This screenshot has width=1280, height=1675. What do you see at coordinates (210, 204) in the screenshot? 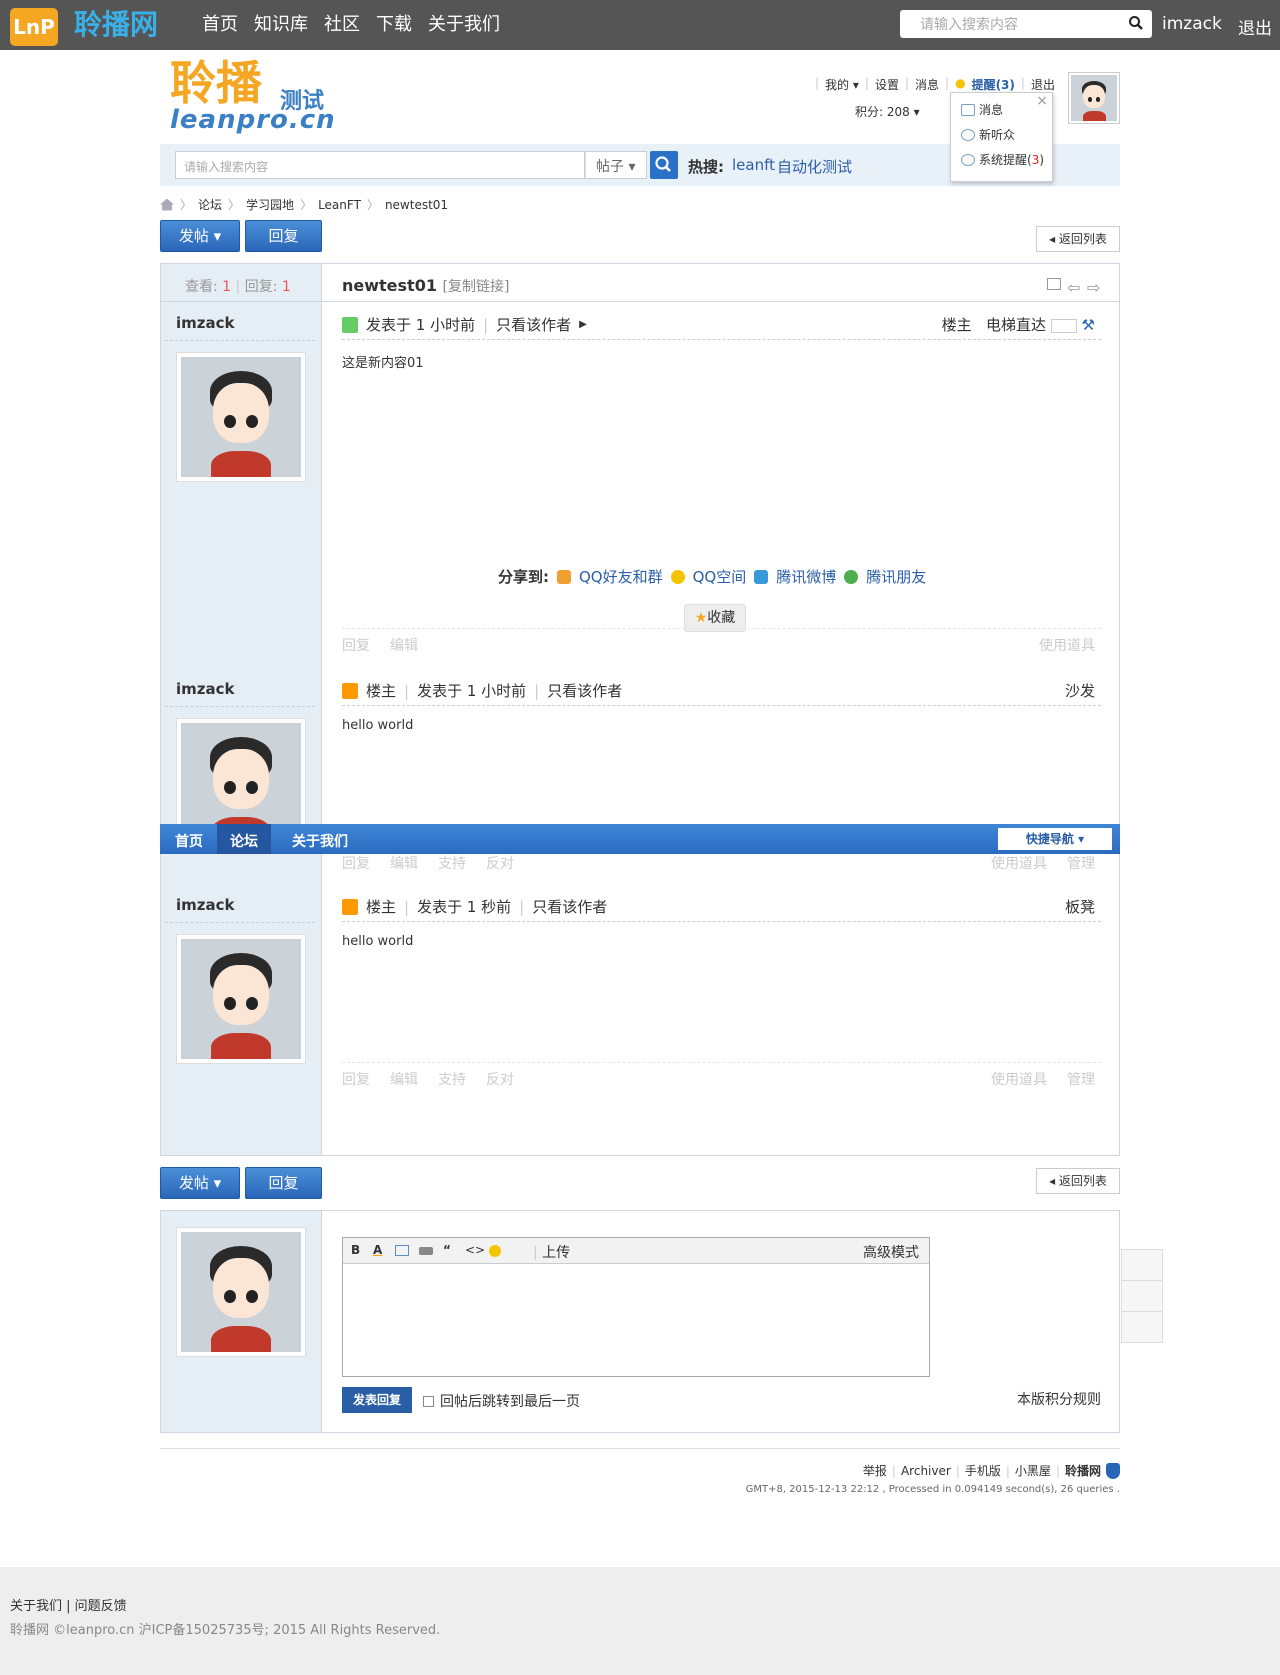
I see `crumb-forum: 论坛` at bounding box center [210, 204].